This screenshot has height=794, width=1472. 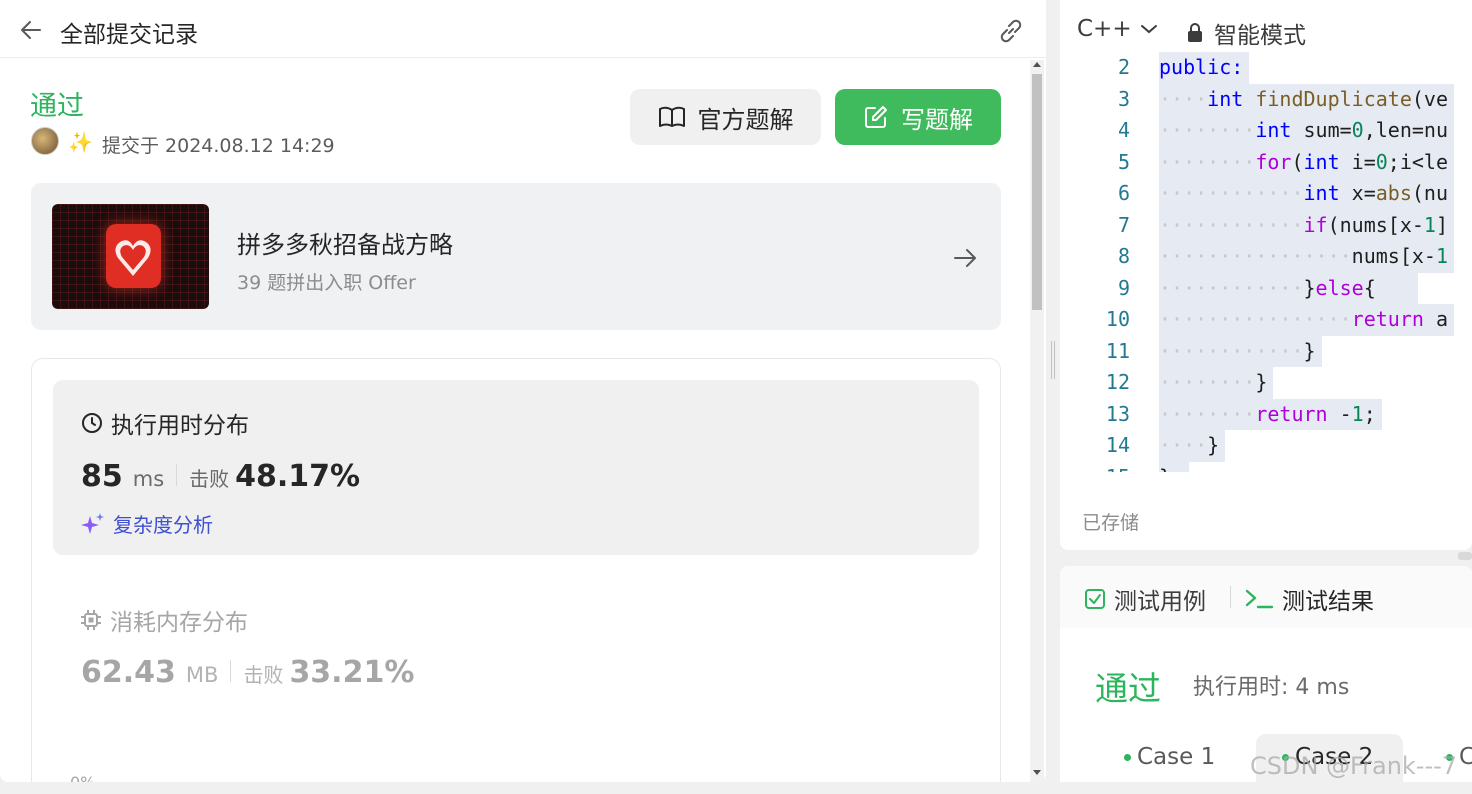 I want to click on language-label: C++, so click(x=1104, y=29).